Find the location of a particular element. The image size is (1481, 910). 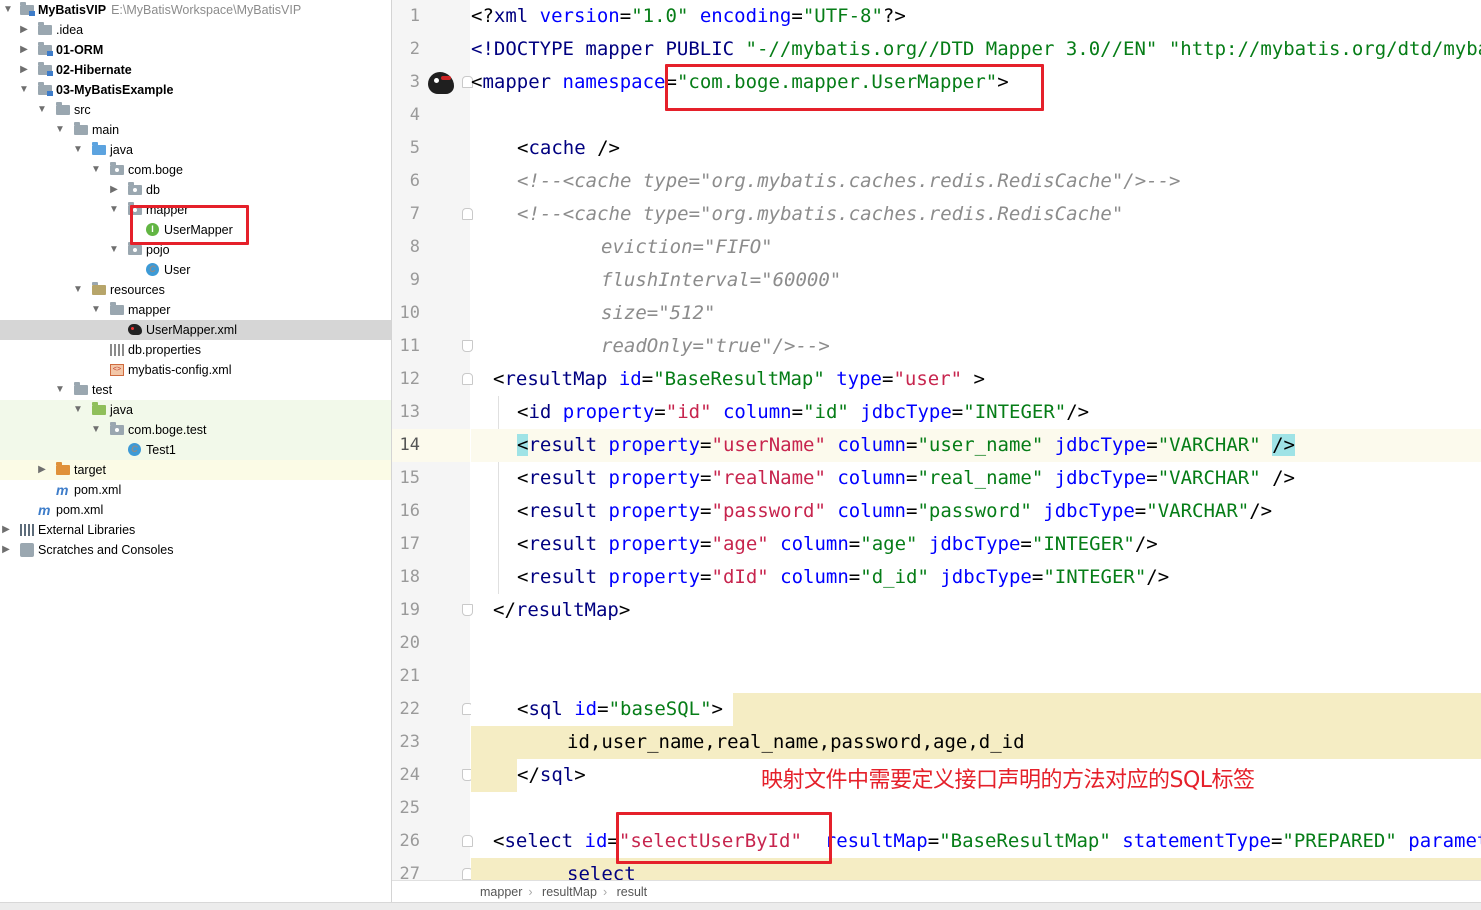

line-number: 25 is located at coordinates (409, 808).